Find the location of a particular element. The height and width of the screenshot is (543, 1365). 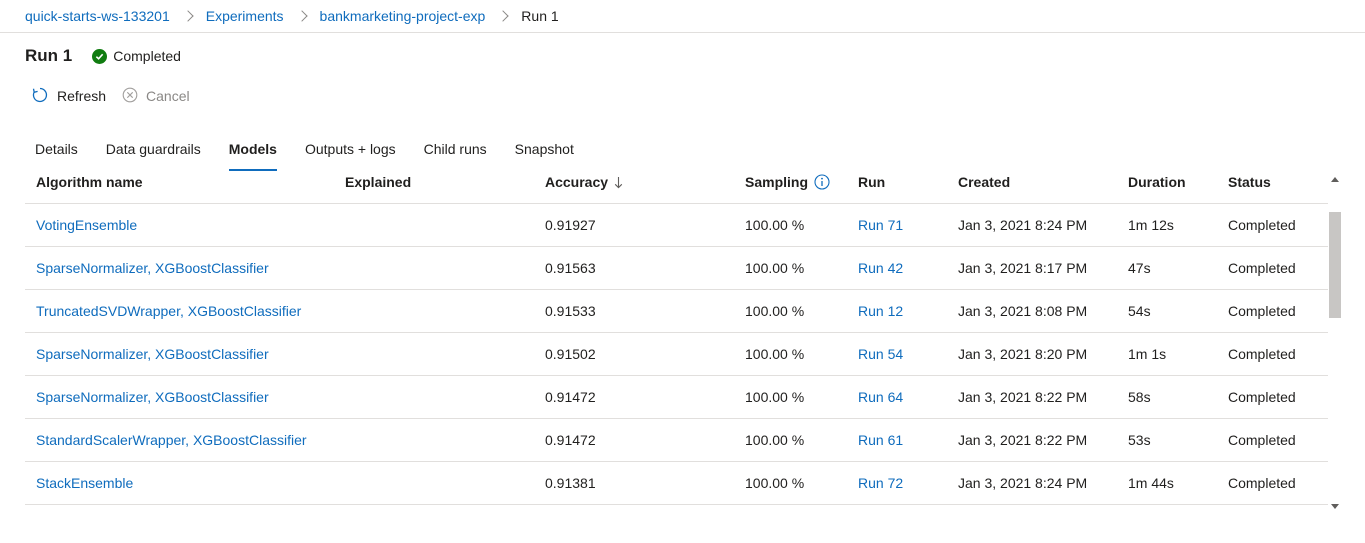

run-link: Run 42 is located at coordinates (908, 268).